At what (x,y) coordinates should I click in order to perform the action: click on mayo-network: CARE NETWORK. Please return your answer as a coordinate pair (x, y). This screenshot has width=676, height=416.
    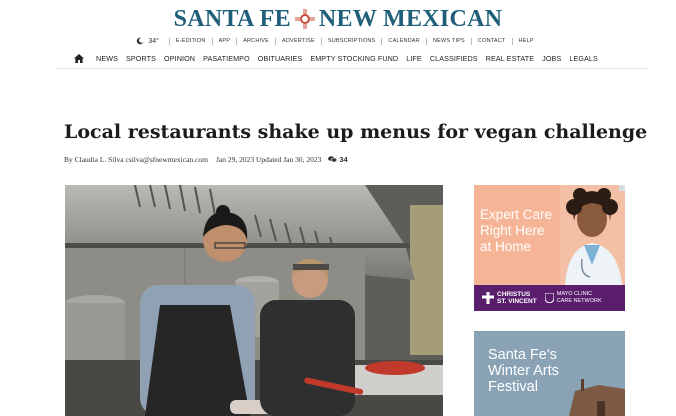
    Looking at the image, I should click on (579, 301).